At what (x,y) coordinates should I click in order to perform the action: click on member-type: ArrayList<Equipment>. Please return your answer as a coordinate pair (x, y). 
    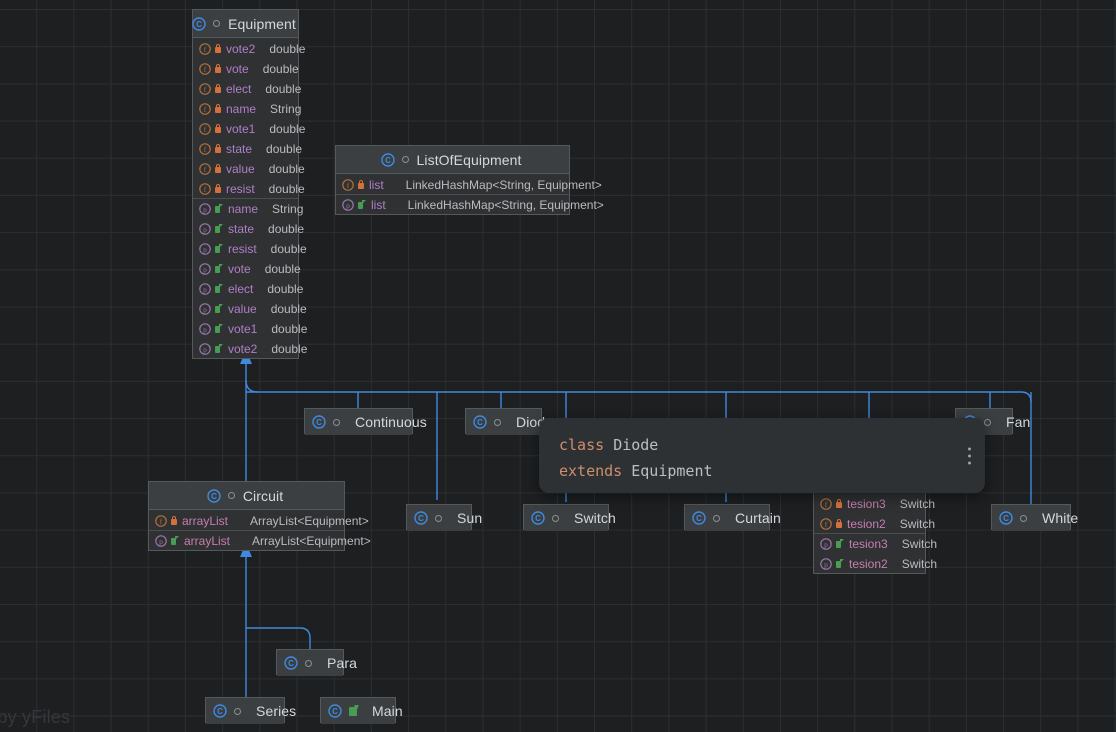
    Looking at the image, I should click on (311, 540).